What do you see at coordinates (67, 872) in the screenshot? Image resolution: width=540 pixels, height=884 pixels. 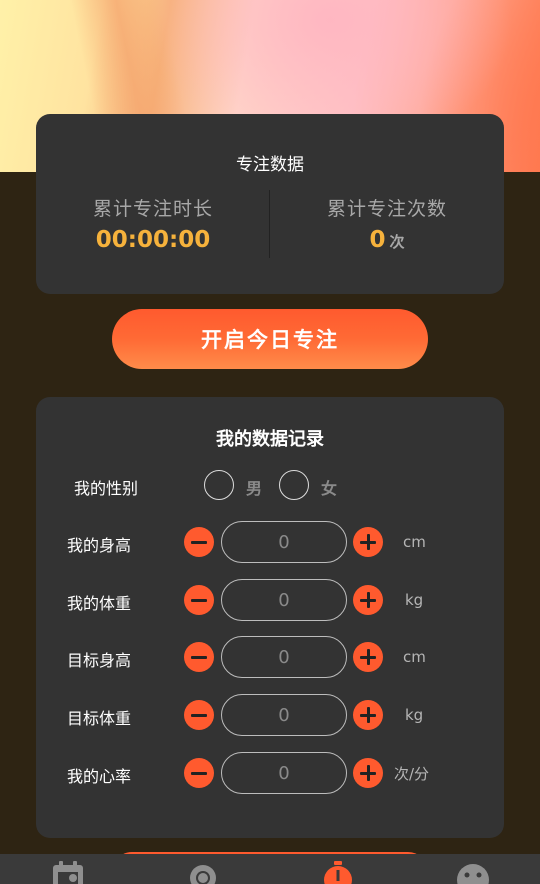 I see `calendar-icon` at bounding box center [67, 872].